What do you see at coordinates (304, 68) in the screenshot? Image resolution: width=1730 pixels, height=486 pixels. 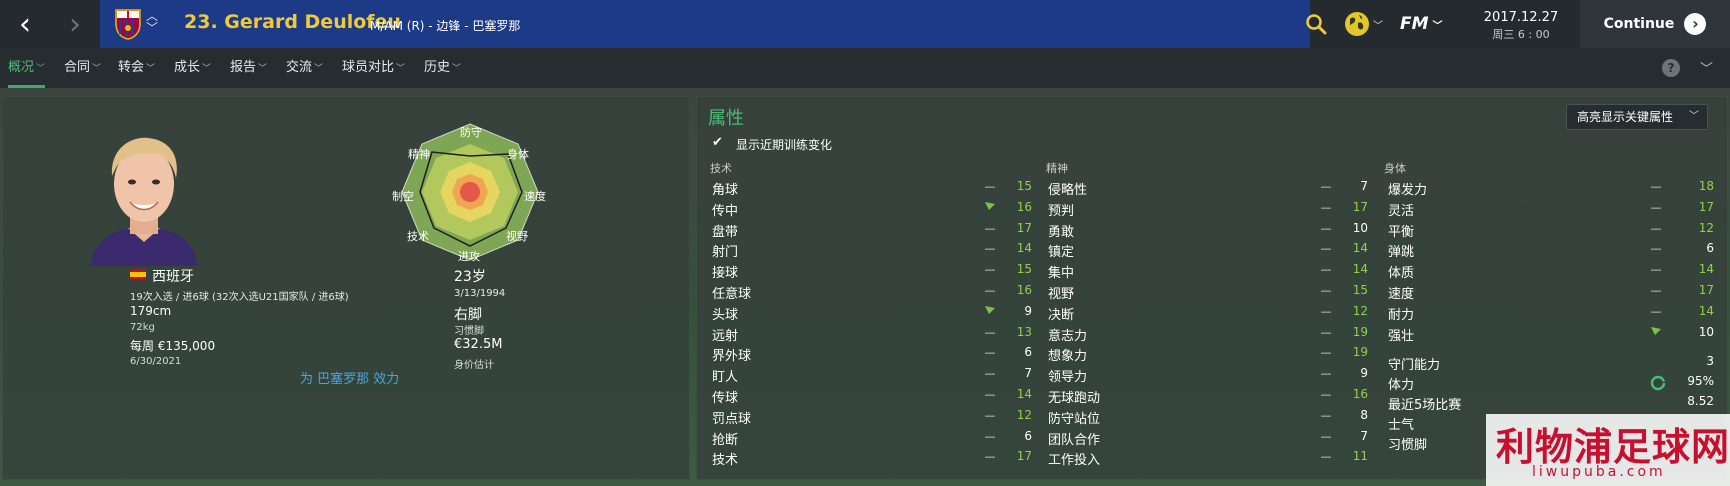 I see `tab-interaction: 交流 ﹀` at bounding box center [304, 68].